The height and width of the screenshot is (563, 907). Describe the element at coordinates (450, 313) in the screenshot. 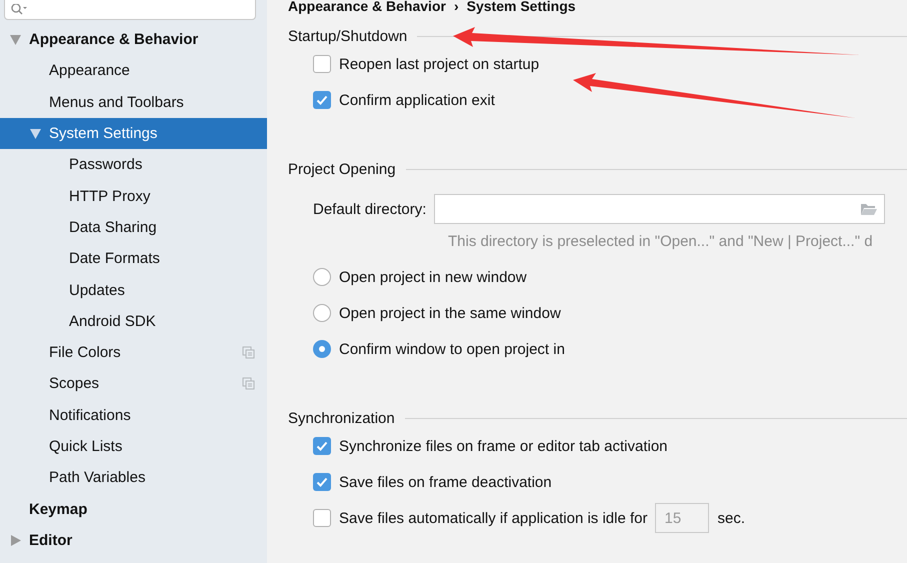

I see `radio-label: Open project in the same window` at that location.